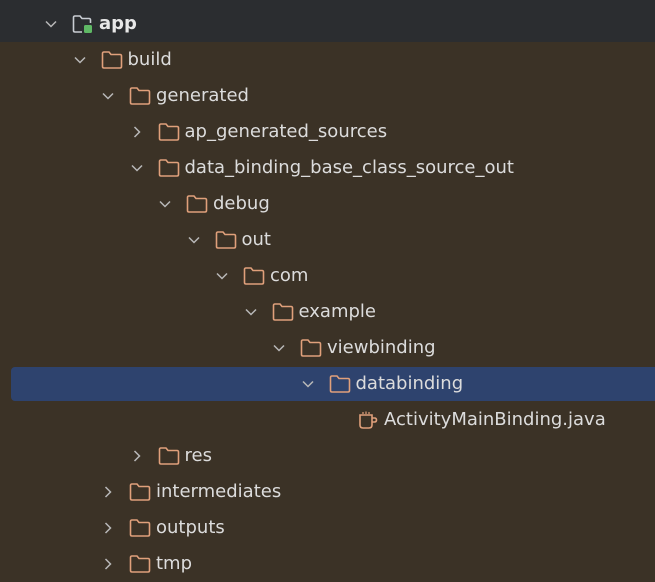 The width and height of the screenshot is (655, 582). I want to click on tree-item-label: ap_generated_sources, so click(286, 131).